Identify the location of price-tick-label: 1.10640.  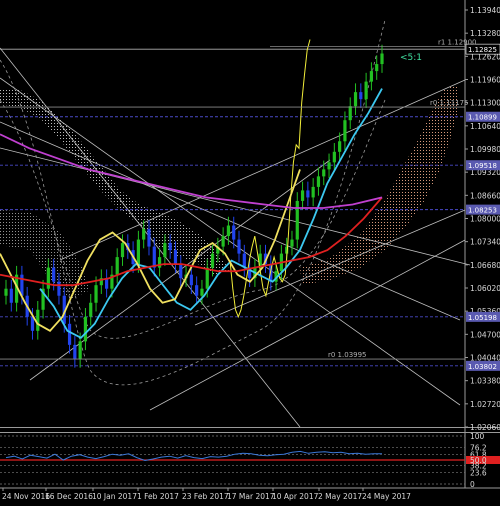
(485, 126).